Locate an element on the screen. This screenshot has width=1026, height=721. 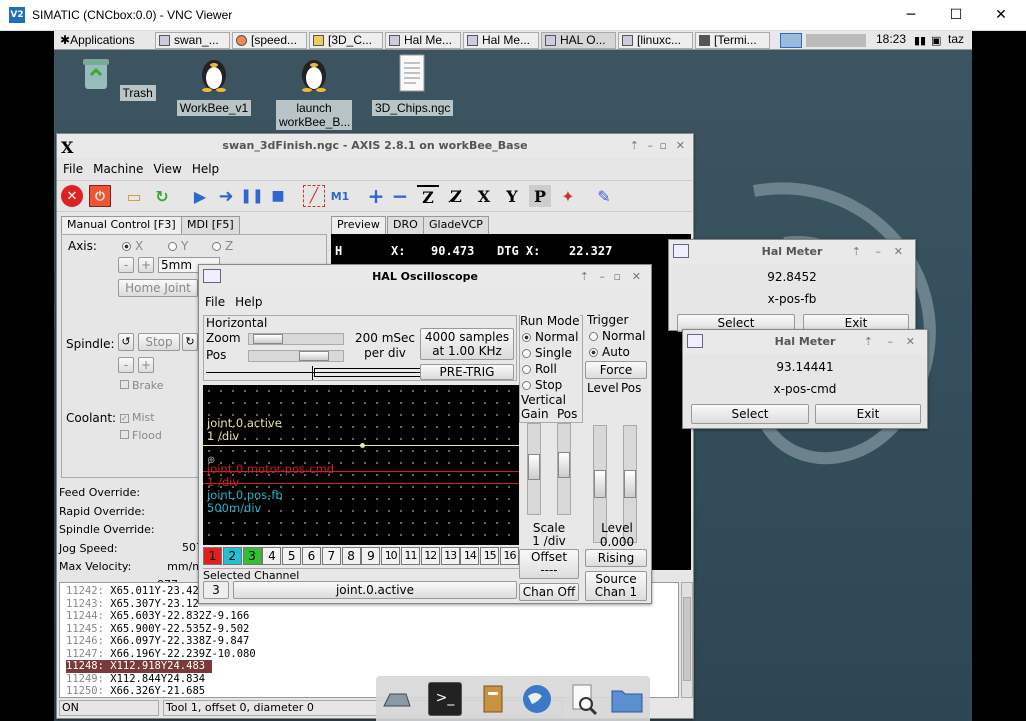
gain-slider-knob is located at coordinates (534, 467).